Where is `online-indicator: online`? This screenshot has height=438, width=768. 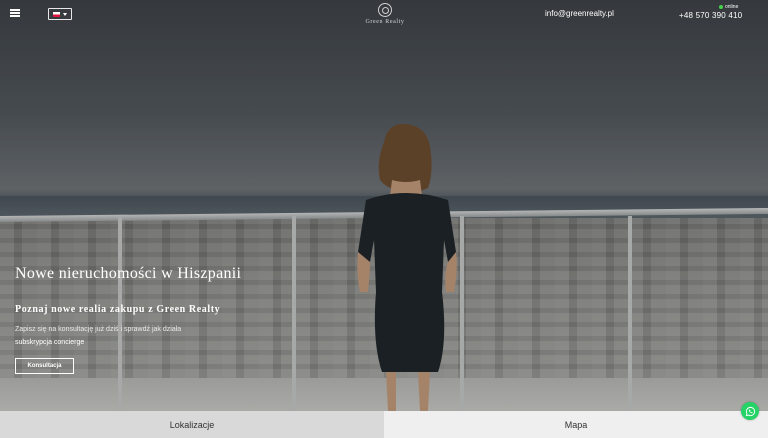
online-indicator: online is located at coordinates (728, 7).